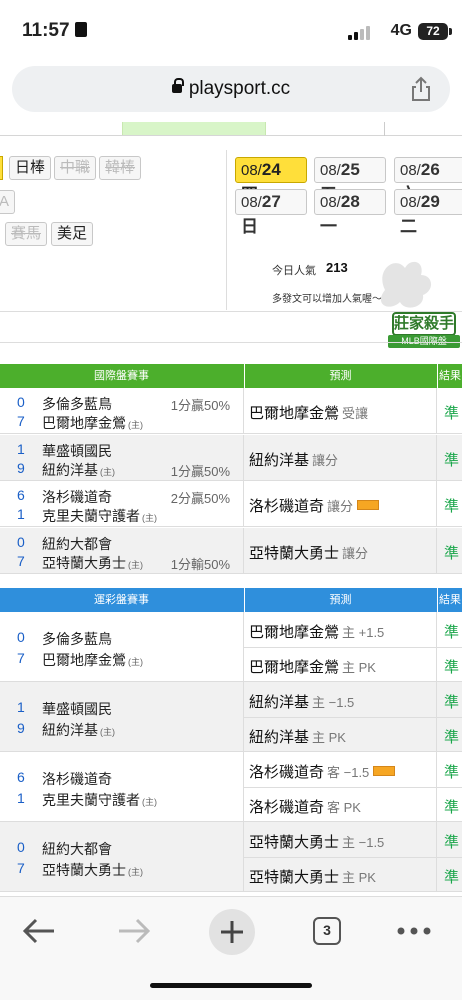 This screenshot has width=462, height=1000. I want to click on more-icon, so click(414, 931).